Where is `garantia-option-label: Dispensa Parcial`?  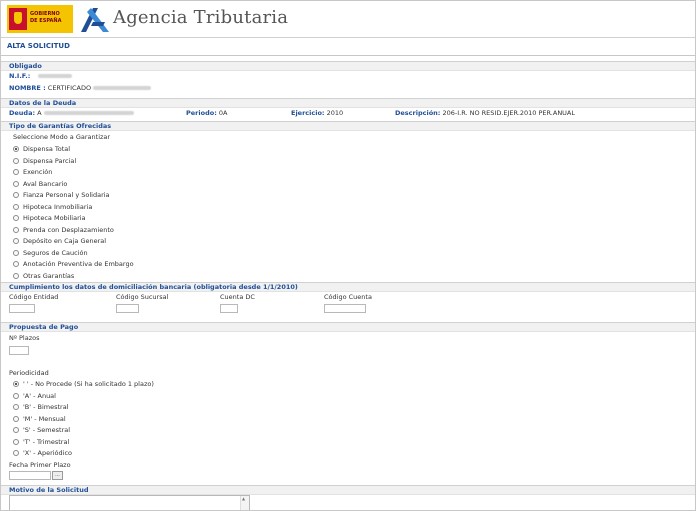
garantia-option-label: Dispensa Parcial is located at coordinates (50, 160).